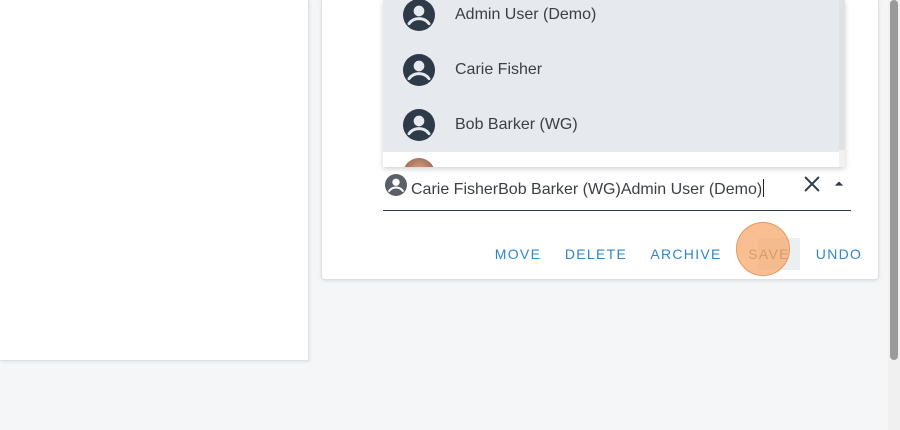  I want to click on user-photo-avatar, so click(419, 162).